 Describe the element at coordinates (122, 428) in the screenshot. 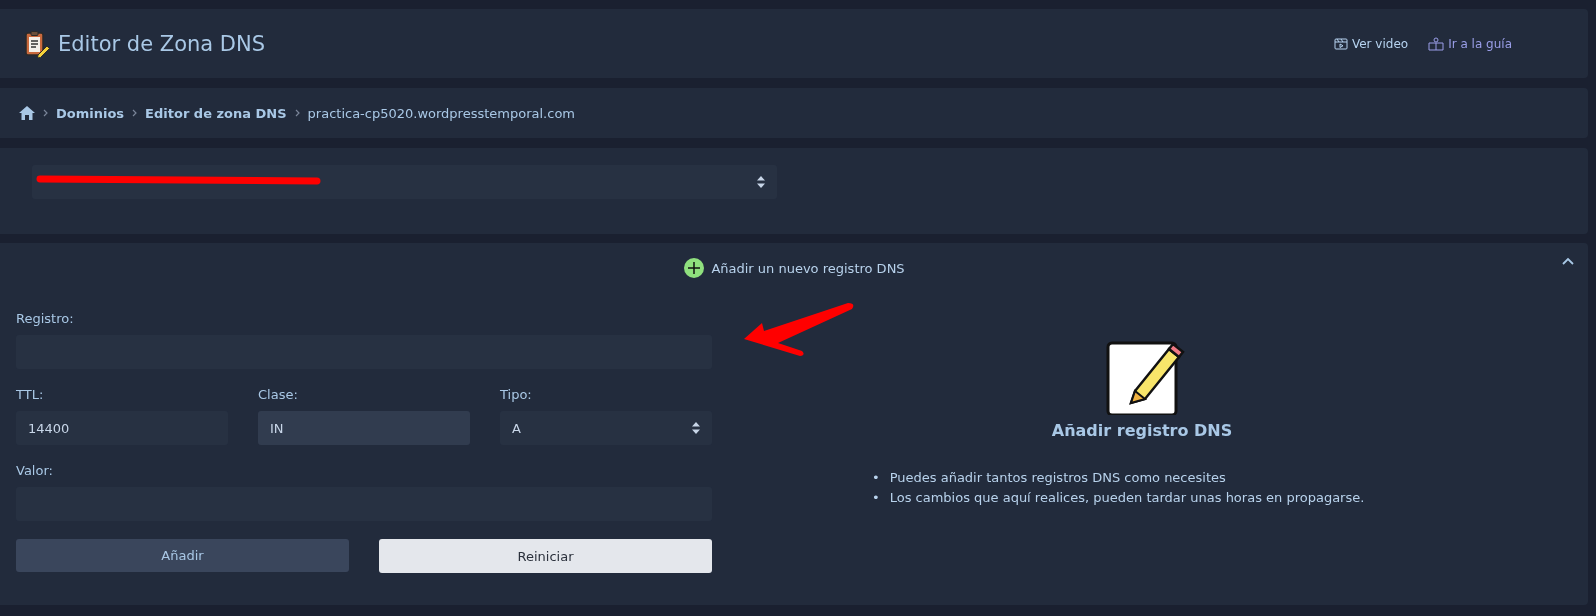

I see `input-field: 14400` at that location.